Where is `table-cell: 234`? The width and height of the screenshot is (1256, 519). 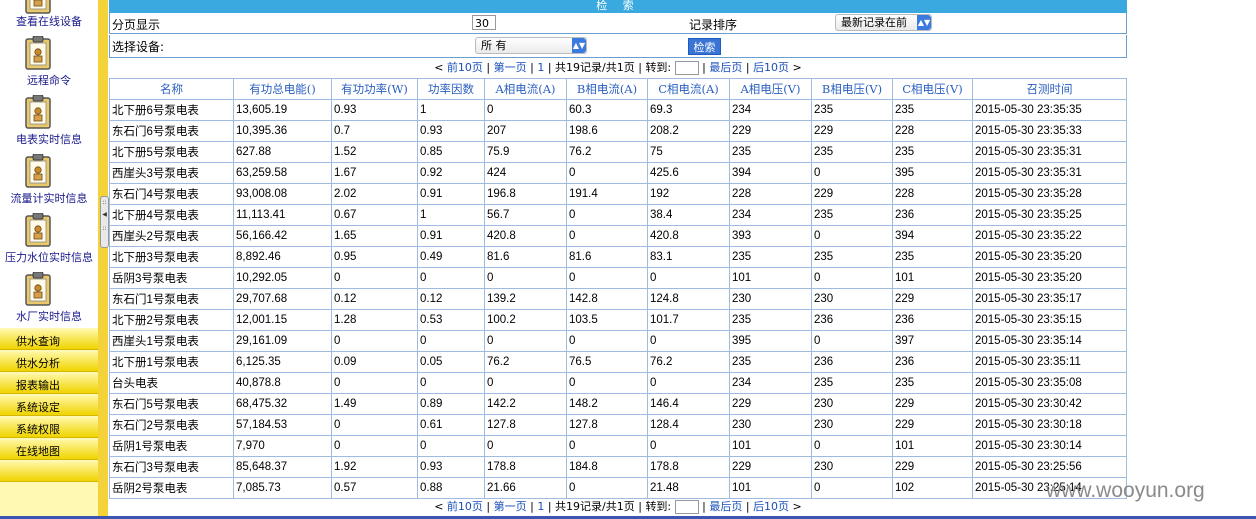
table-cell: 234 is located at coordinates (770, 215).